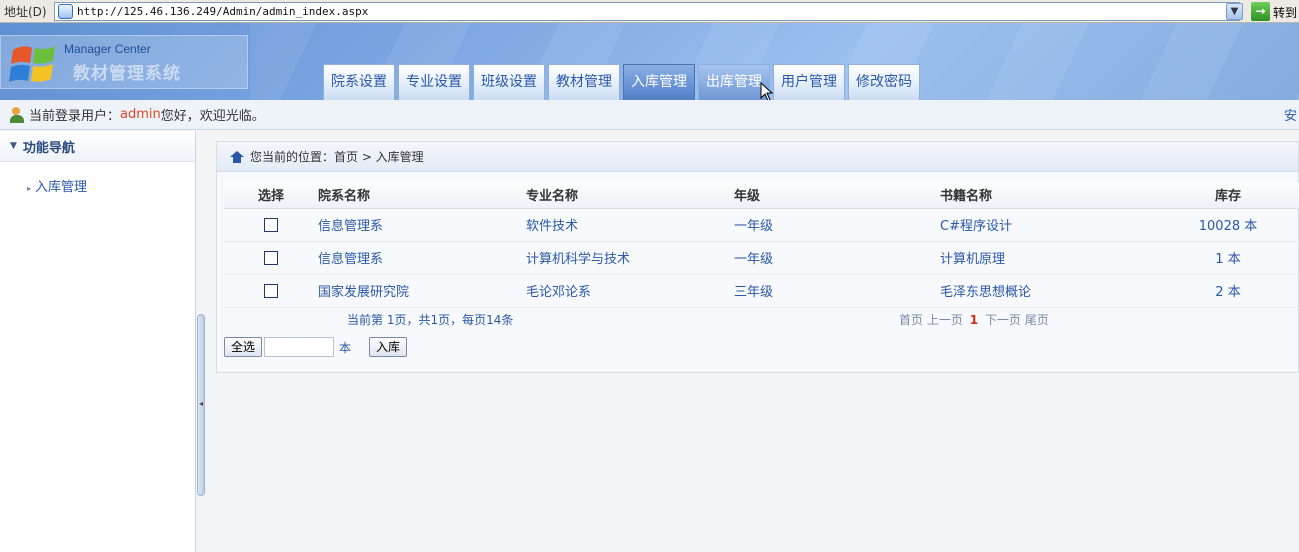  Describe the element at coordinates (1285, 12) in the screenshot. I see `go-button-label: 转到` at that location.